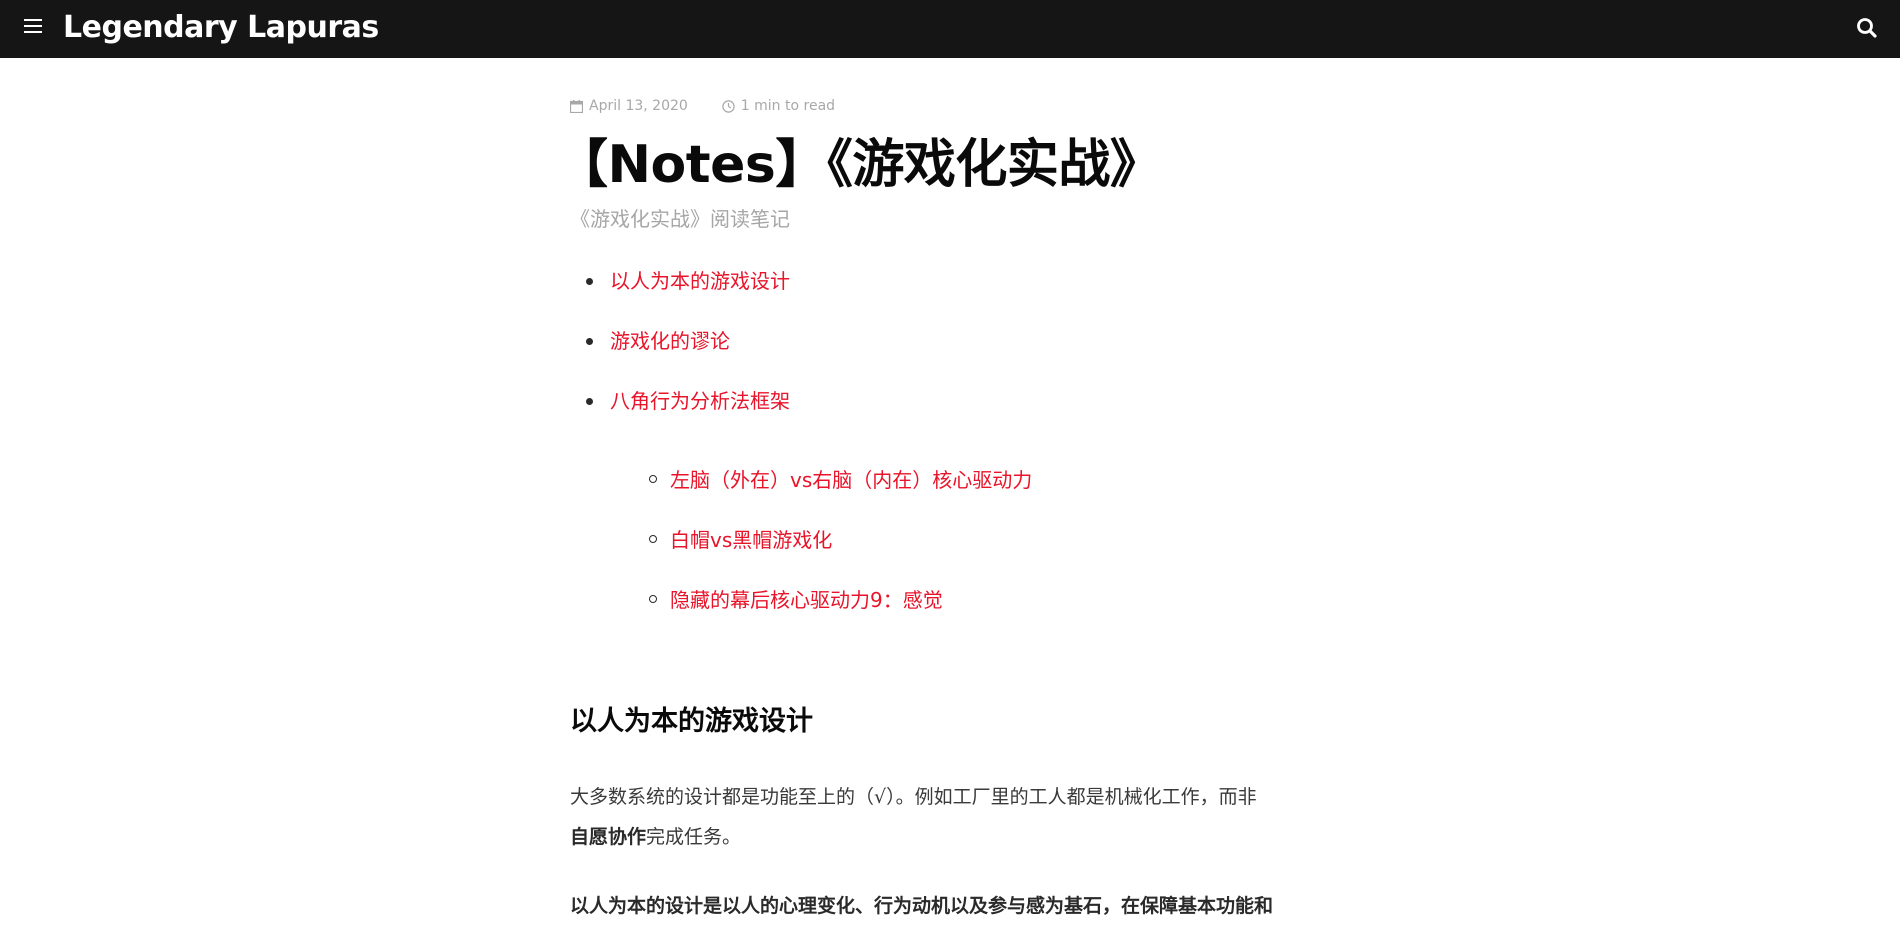 This screenshot has height=930, width=1900. I want to click on paragraph-text: 大多数系统的设计都是功能至上的（√）。例如工厂里的工人都是机械化工作，而非, so click(913, 797).